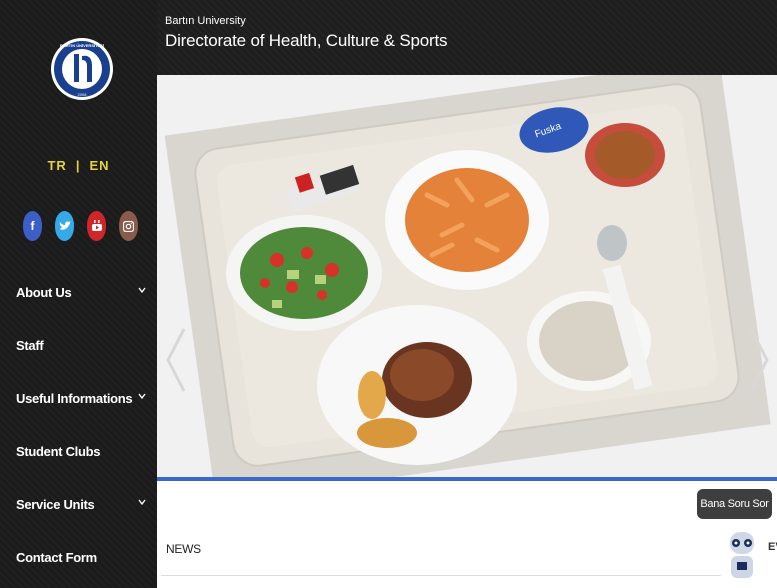 This screenshot has width=777, height=588. I want to click on svg-text: BARTIN ÜNİVERSİTESİ, so click(82, 45).